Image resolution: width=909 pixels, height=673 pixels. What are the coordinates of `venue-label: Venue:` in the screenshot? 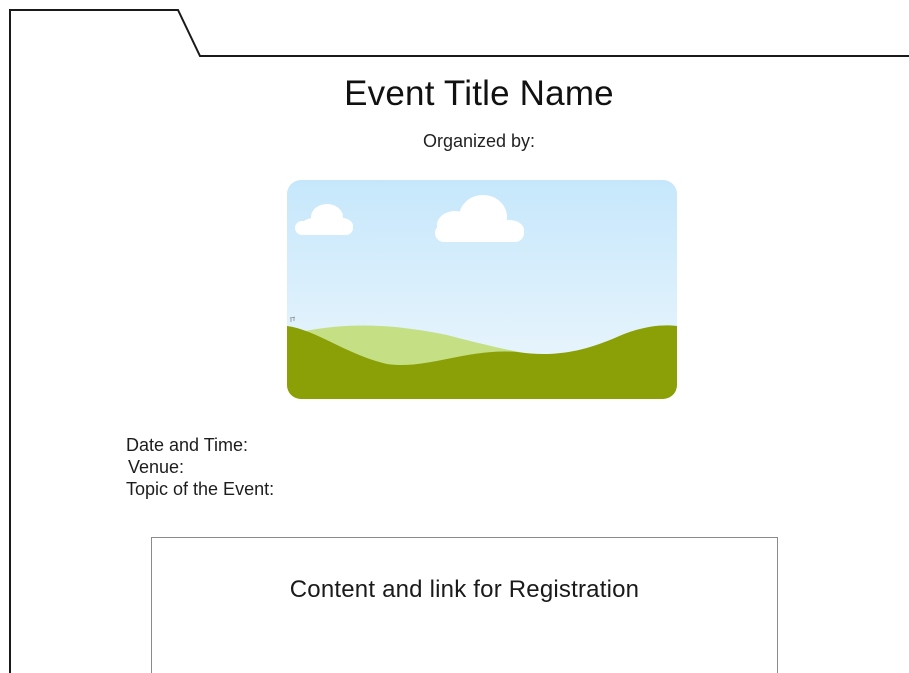 It's located at (156, 467).